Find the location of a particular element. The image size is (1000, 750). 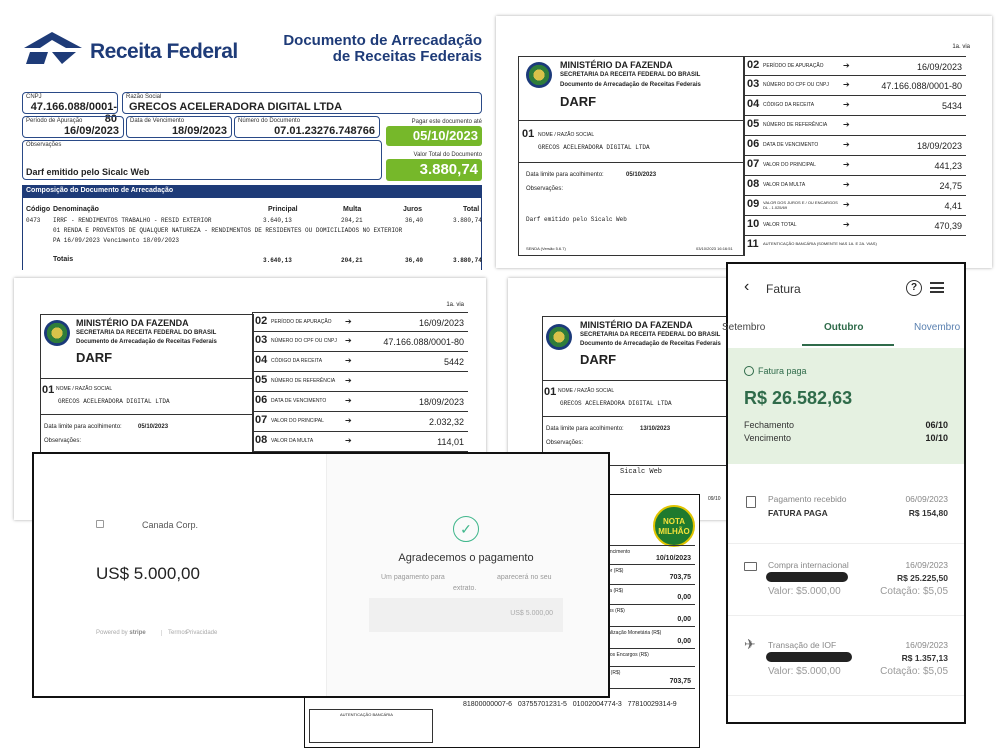

venc-box: Data de Vencimento 18/09/2023 is located at coordinates (179, 127).